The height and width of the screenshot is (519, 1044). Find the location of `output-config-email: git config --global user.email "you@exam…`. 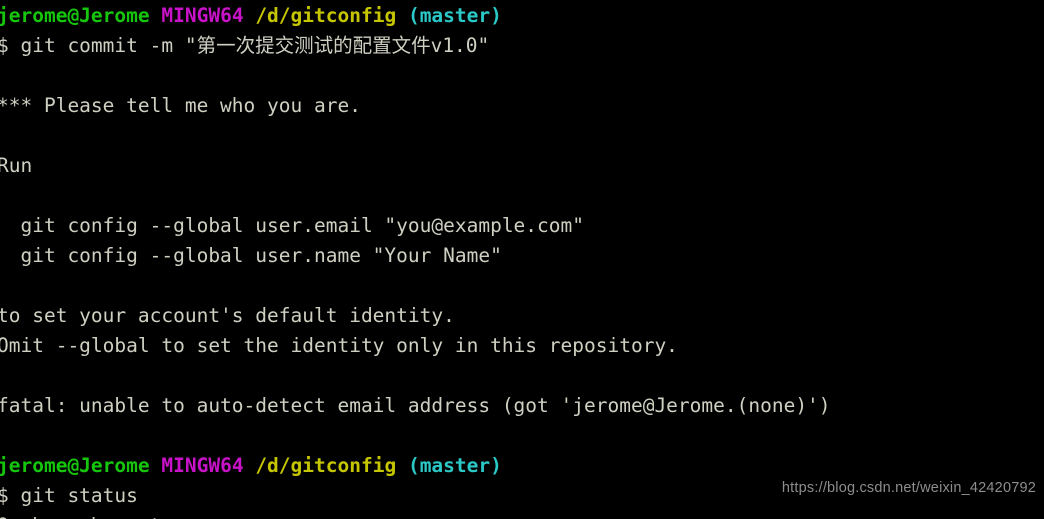

output-config-email: git config --global user.email "you@exam… is located at coordinates (292, 225).